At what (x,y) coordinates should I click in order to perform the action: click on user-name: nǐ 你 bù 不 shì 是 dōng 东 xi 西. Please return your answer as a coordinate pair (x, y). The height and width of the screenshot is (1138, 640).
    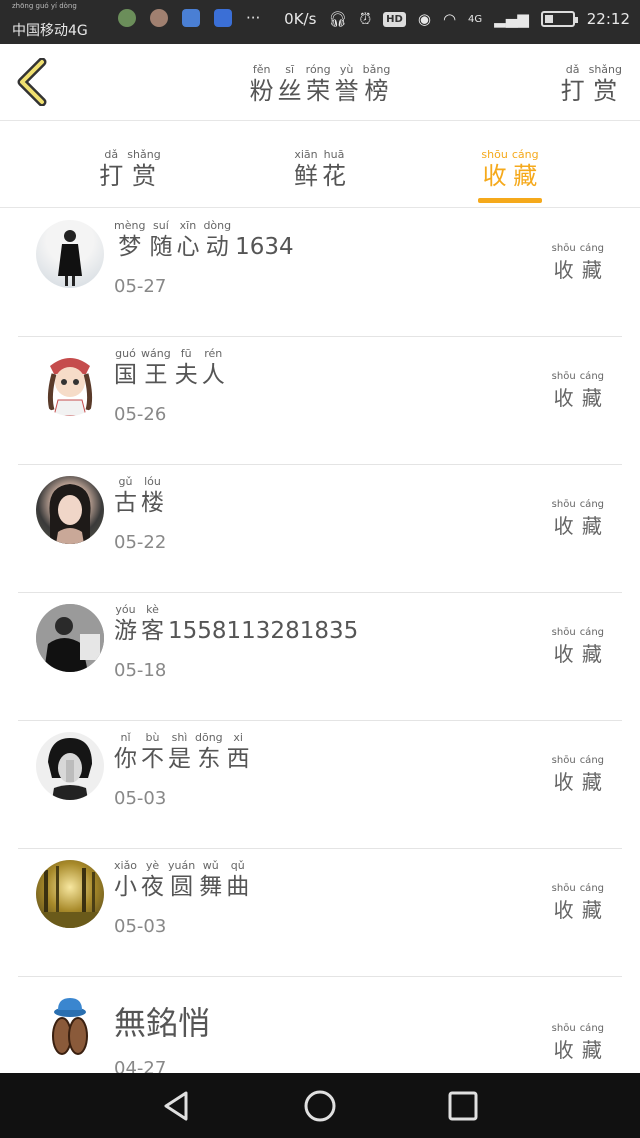
    Looking at the image, I should click on (182, 750).